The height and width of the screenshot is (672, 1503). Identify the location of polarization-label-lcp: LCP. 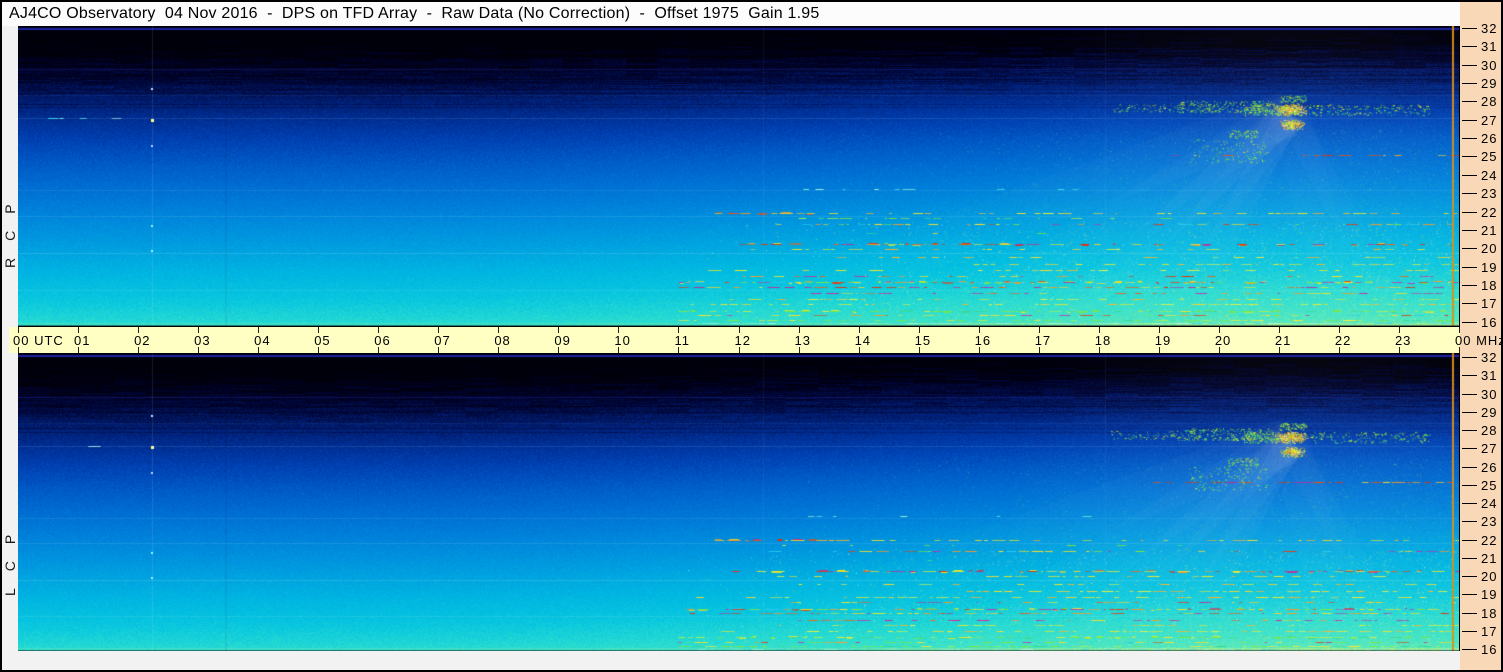
(10, 556).